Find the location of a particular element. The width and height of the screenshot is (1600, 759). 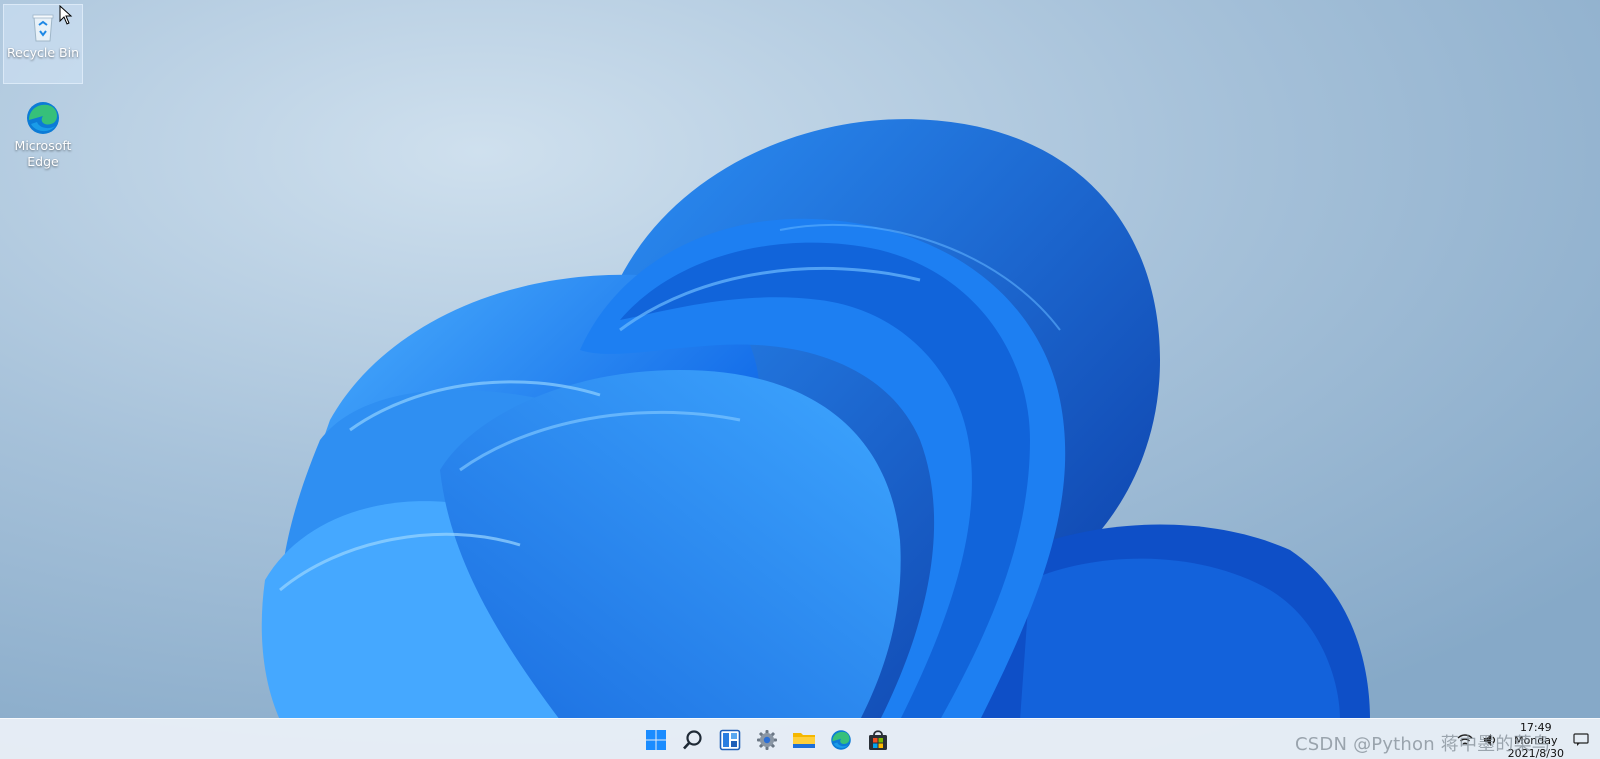

start-button is located at coordinates (656, 740).